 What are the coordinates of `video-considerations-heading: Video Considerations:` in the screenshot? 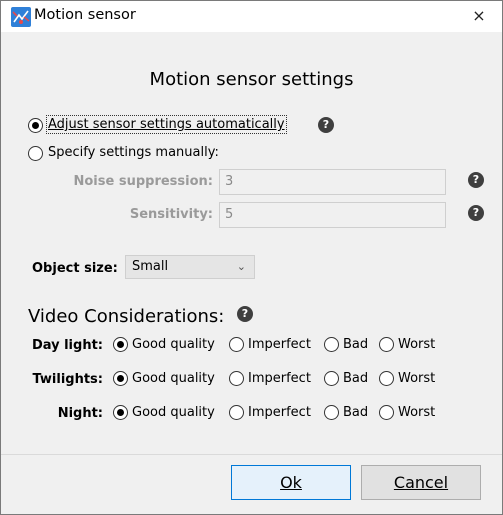 It's located at (126, 316).